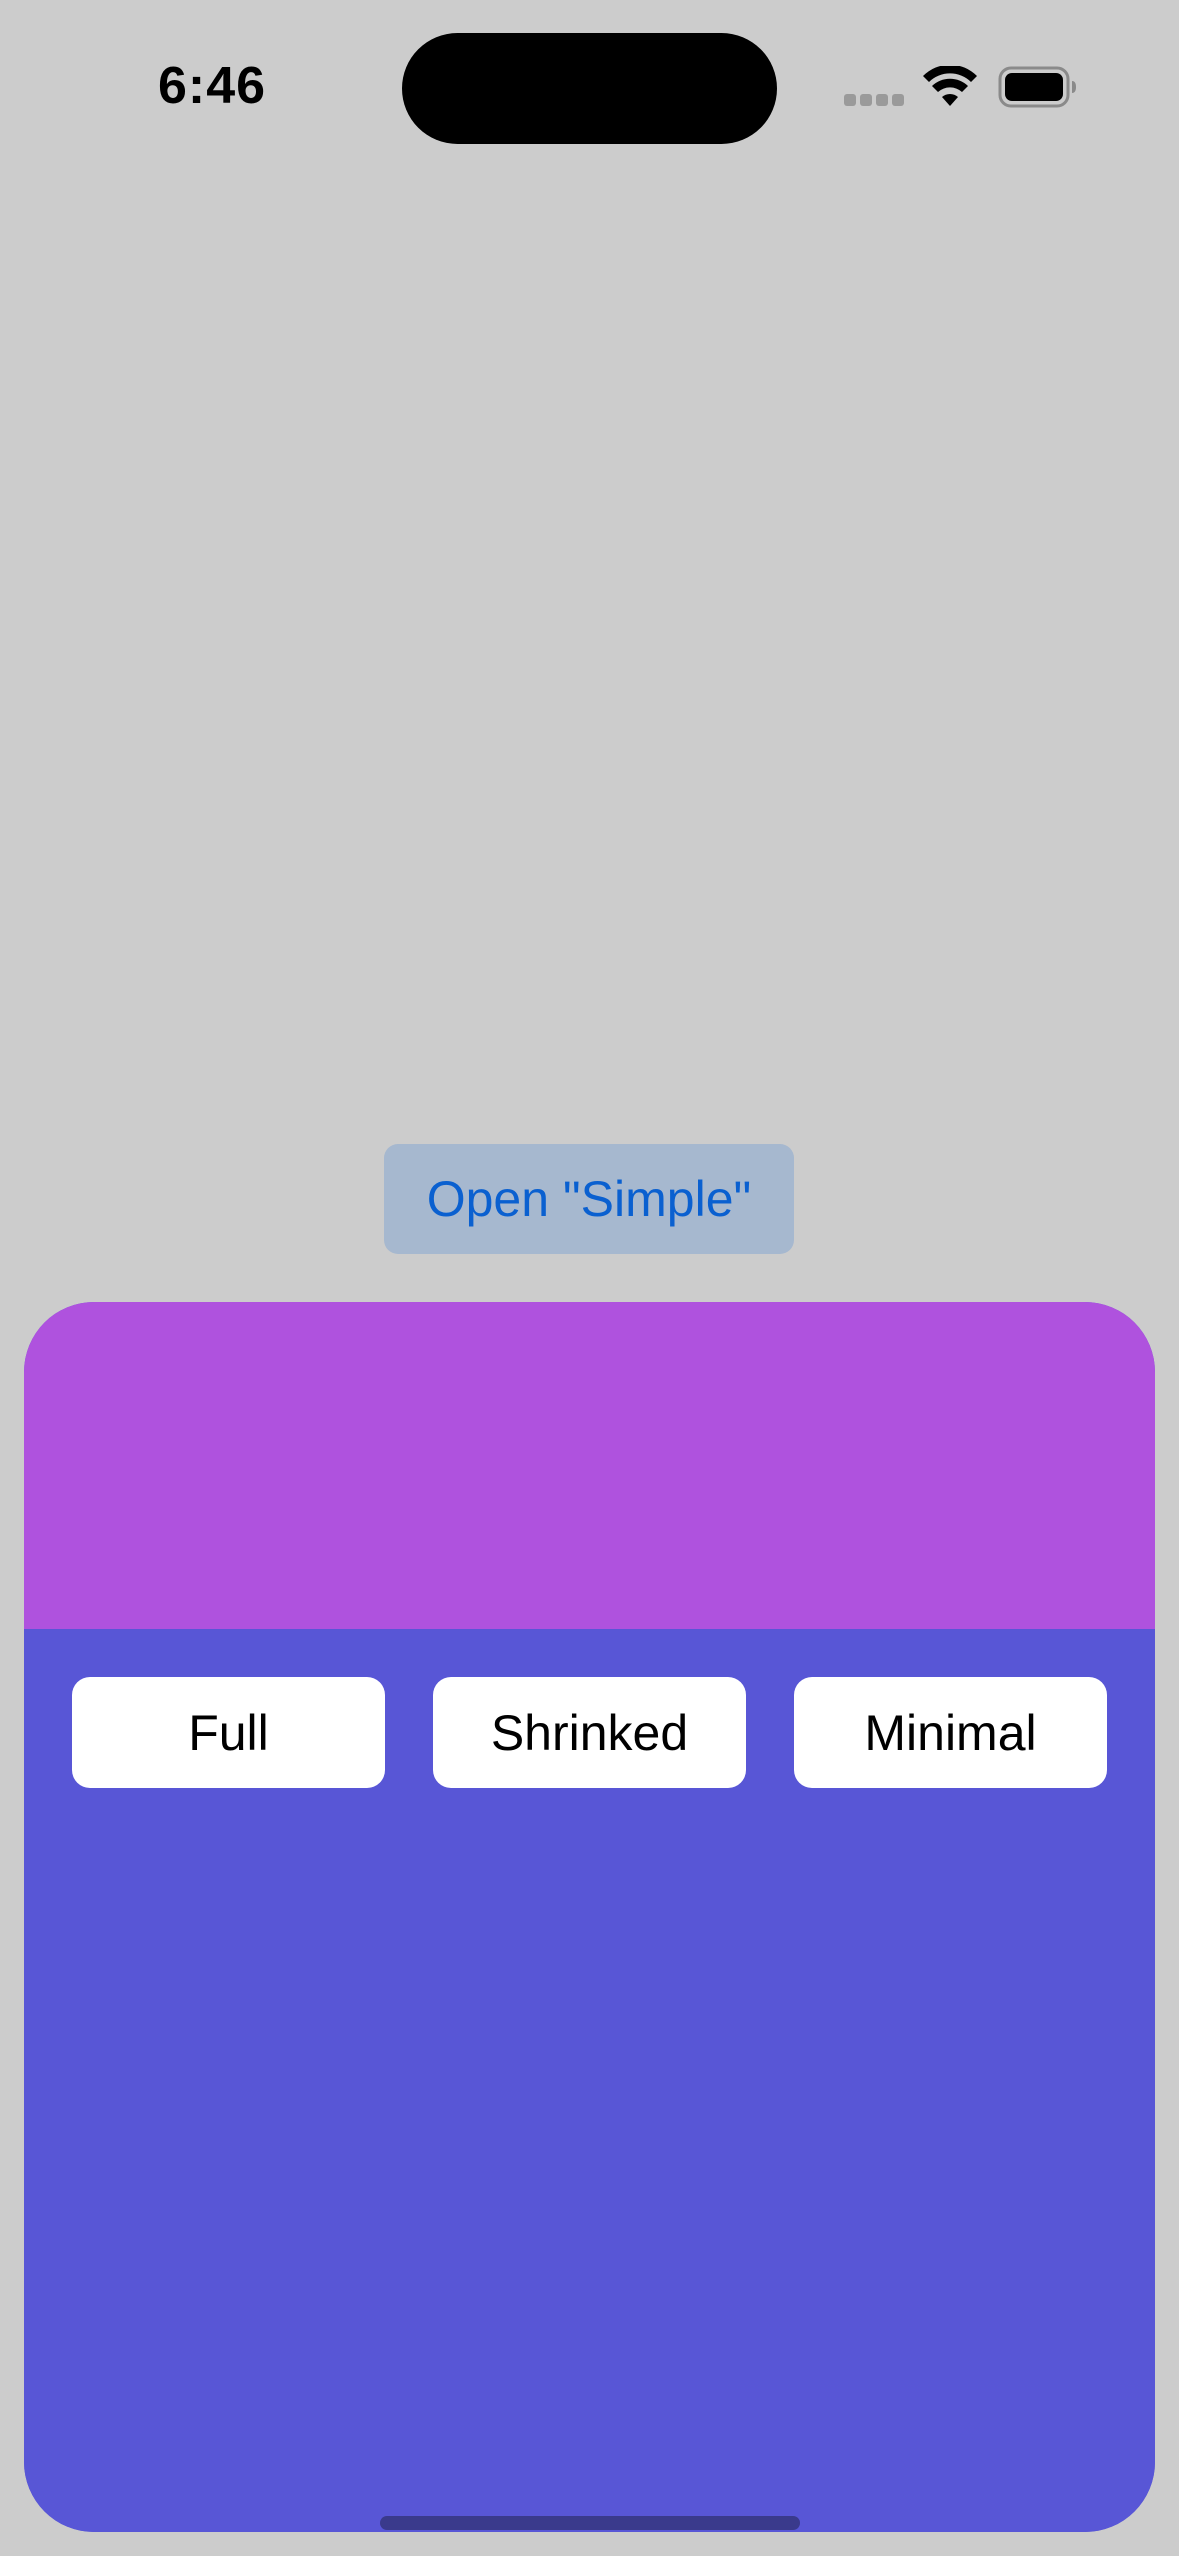 The width and height of the screenshot is (1179, 2556). What do you see at coordinates (589, 1199) in the screenshot?
I see `open-simple-button: Open "Simple"` at bounding box center [589, 1199].